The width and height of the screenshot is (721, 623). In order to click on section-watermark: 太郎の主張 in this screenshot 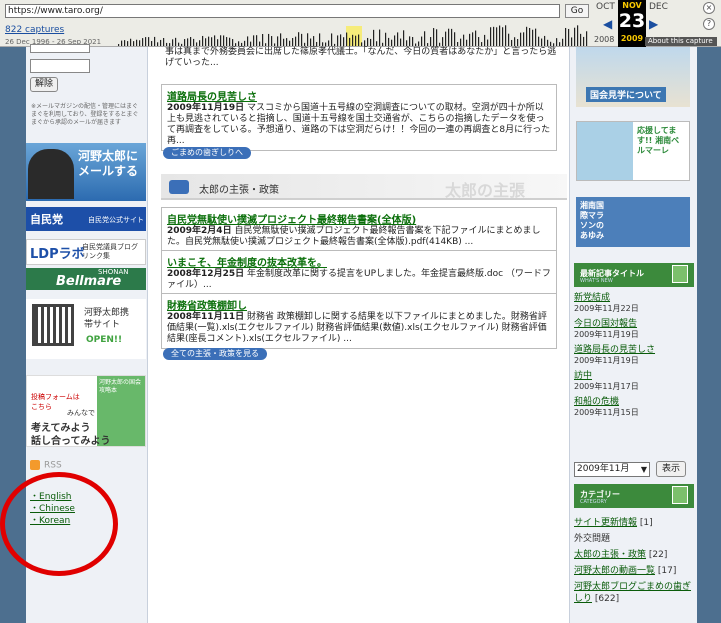, I will do `click(485, 190)`.